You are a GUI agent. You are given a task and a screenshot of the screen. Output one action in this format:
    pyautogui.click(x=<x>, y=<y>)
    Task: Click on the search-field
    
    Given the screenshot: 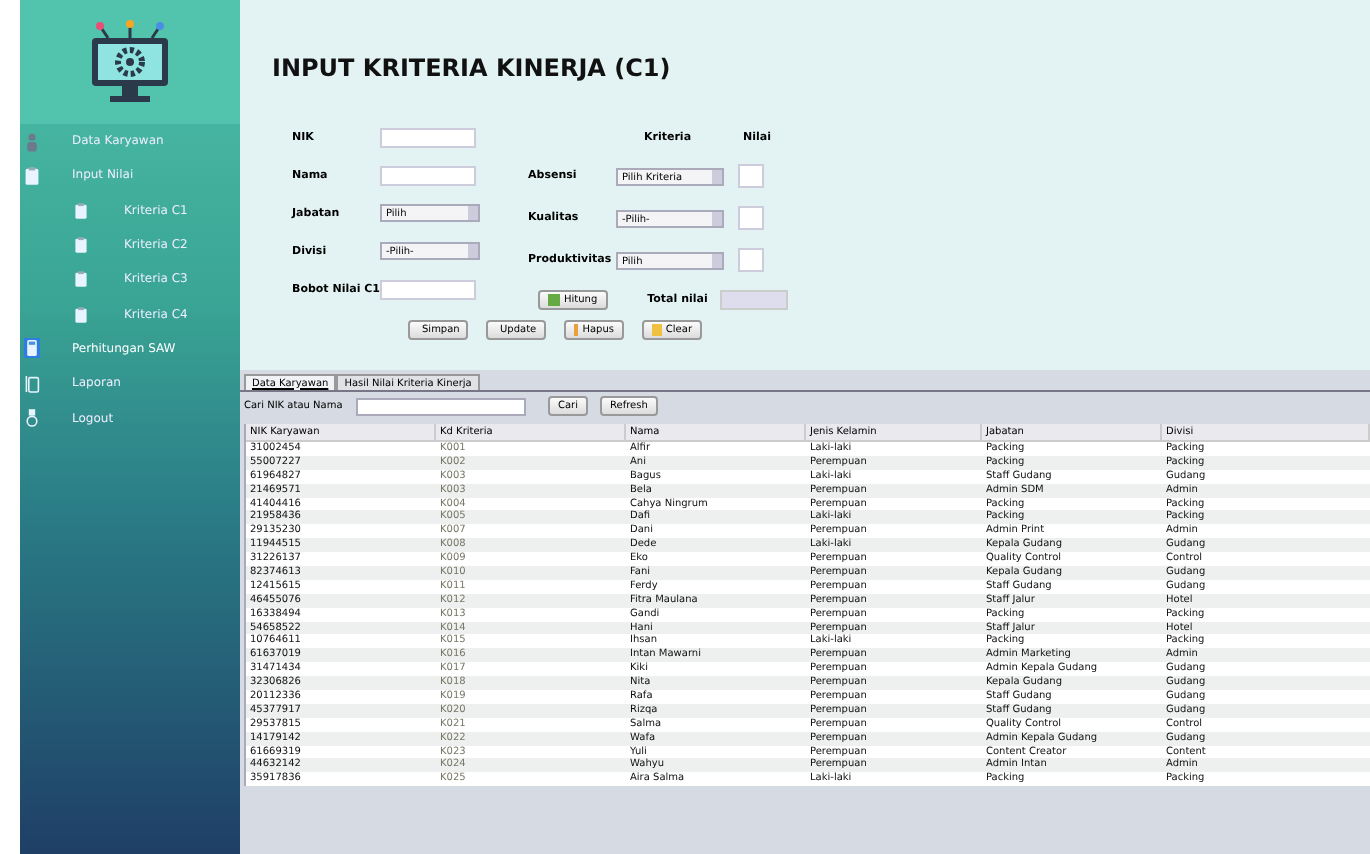 What is the action you would take?
    pyautogui.click(x=441, y=406)
    